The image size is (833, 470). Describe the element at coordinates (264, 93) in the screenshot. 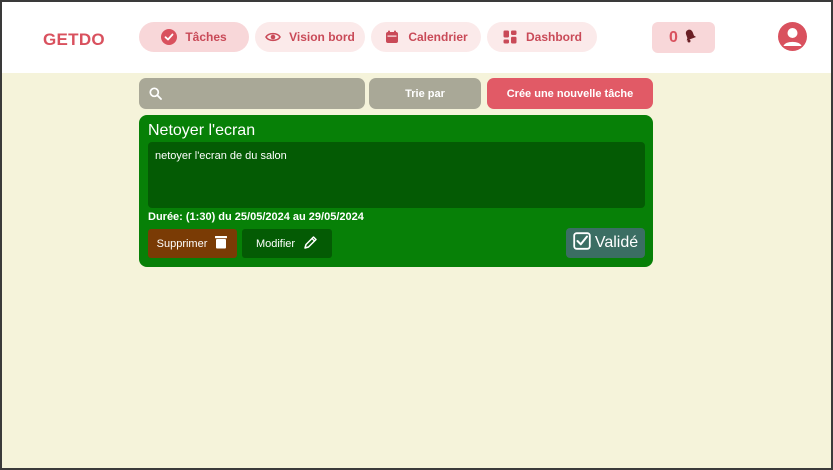

I see `search-input` at that location.